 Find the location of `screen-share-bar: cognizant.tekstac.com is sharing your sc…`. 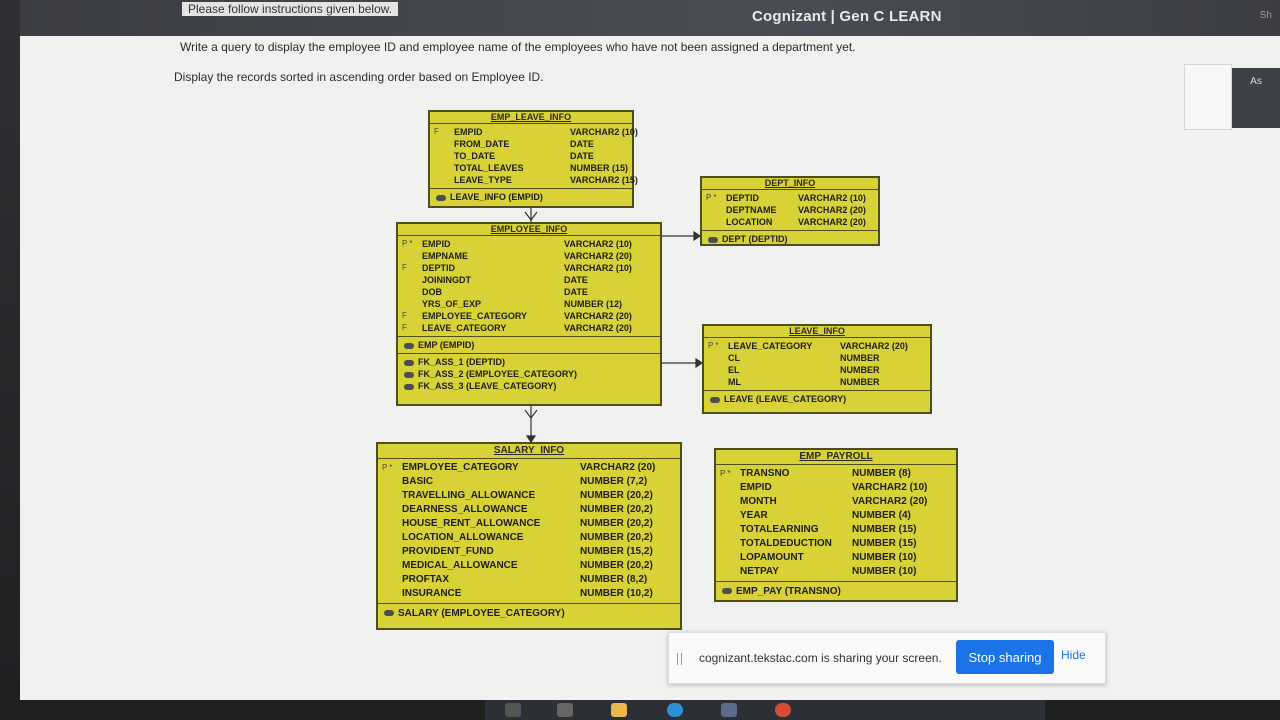

screen-share-bar: cognizant.tekstac.com is sharing your sc… is located at coordinates (887, 658).